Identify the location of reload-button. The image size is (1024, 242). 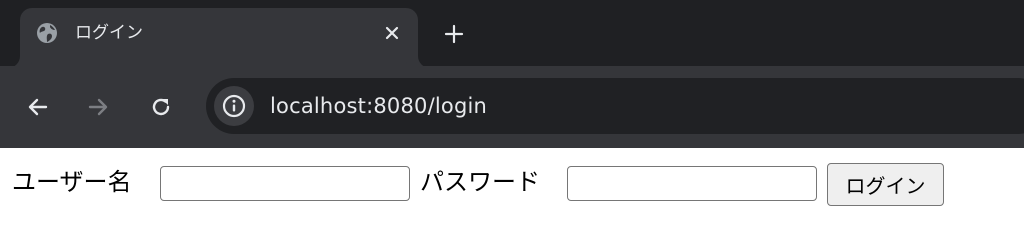
(161, 107).